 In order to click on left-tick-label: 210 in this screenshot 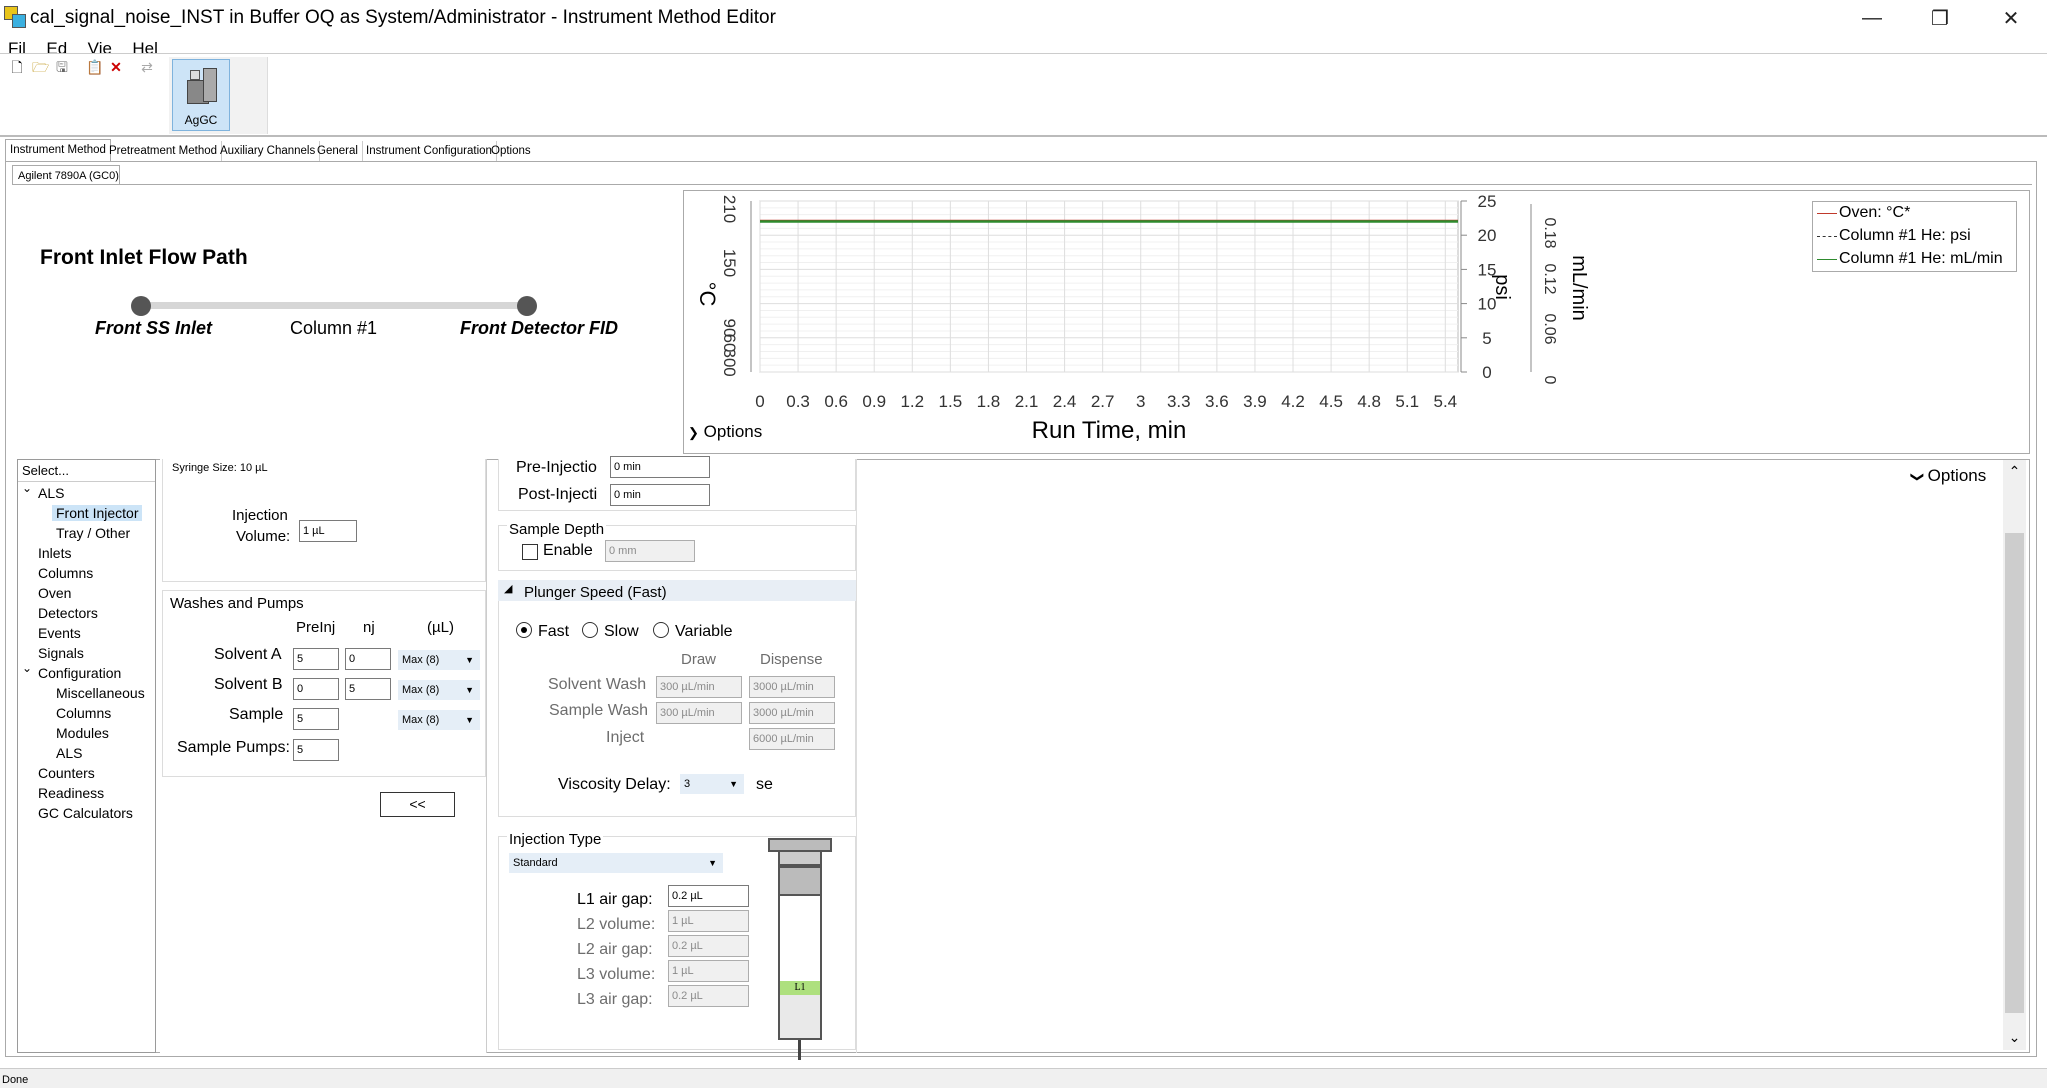, I will do `click(729, 209)`.